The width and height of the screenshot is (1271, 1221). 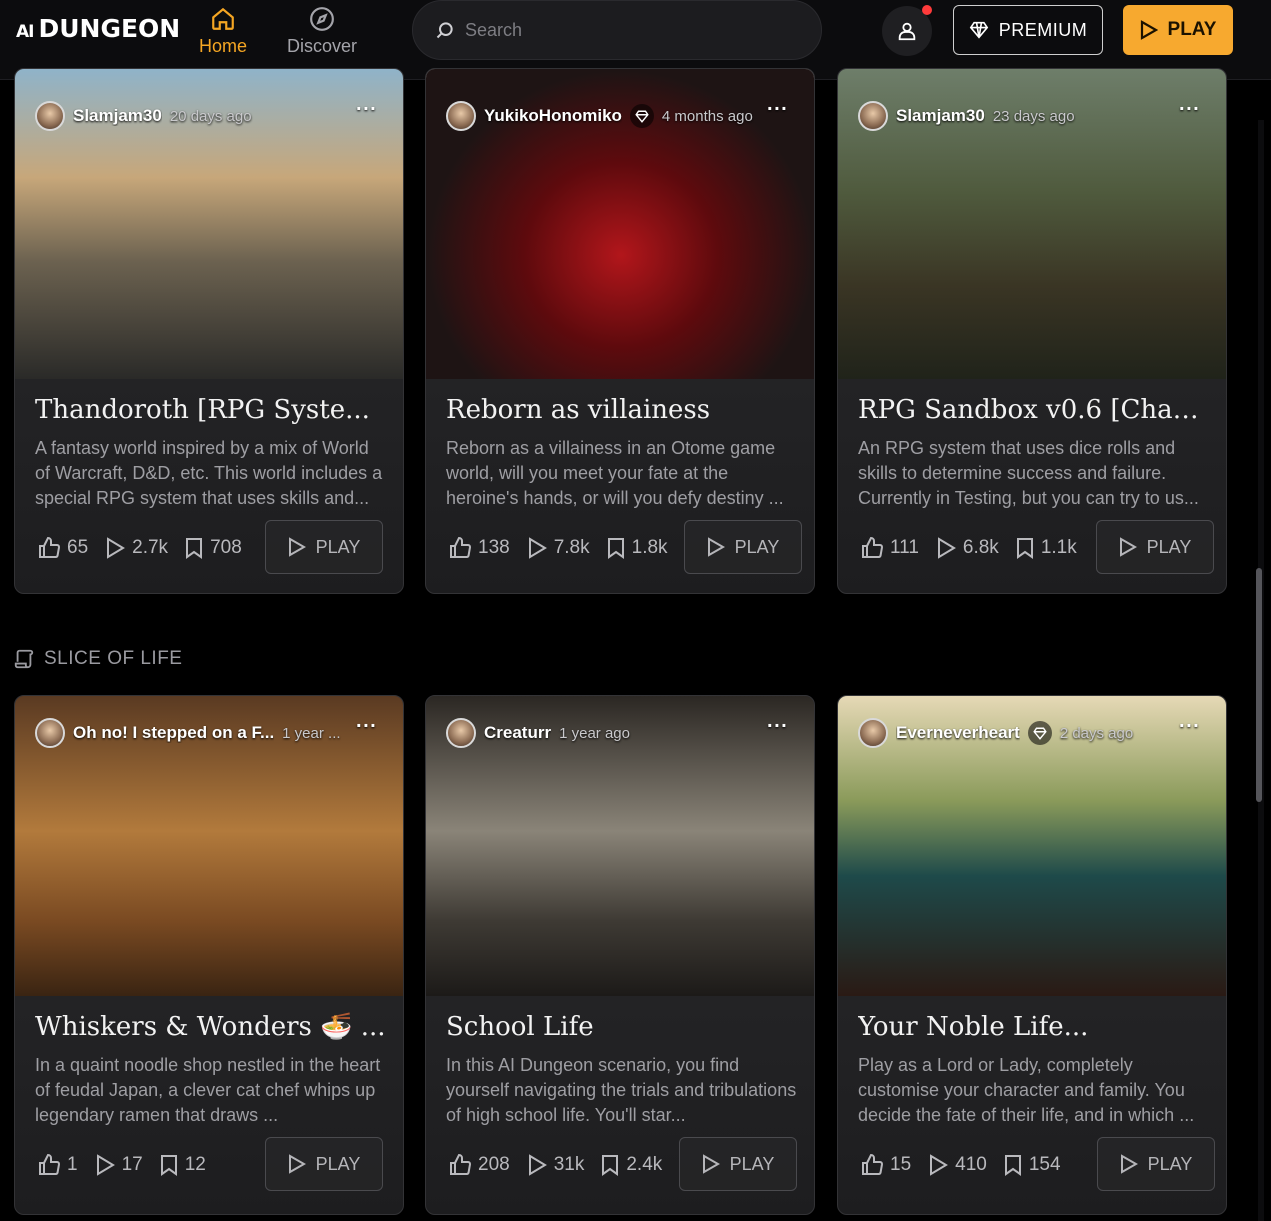 I want to click on tab-discover-label: Discover, so click(x=321, y=46).